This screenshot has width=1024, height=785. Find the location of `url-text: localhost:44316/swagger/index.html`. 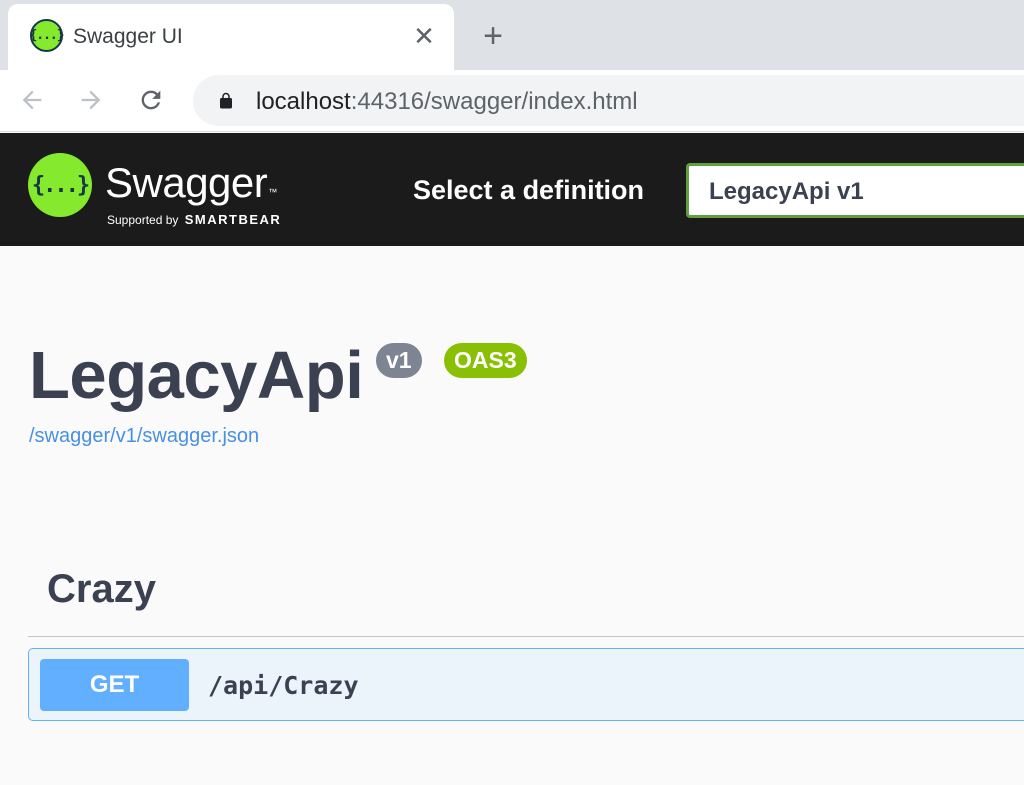

url-text: localhost:44316/swagger/index.html is located at coordinates (447, 102).